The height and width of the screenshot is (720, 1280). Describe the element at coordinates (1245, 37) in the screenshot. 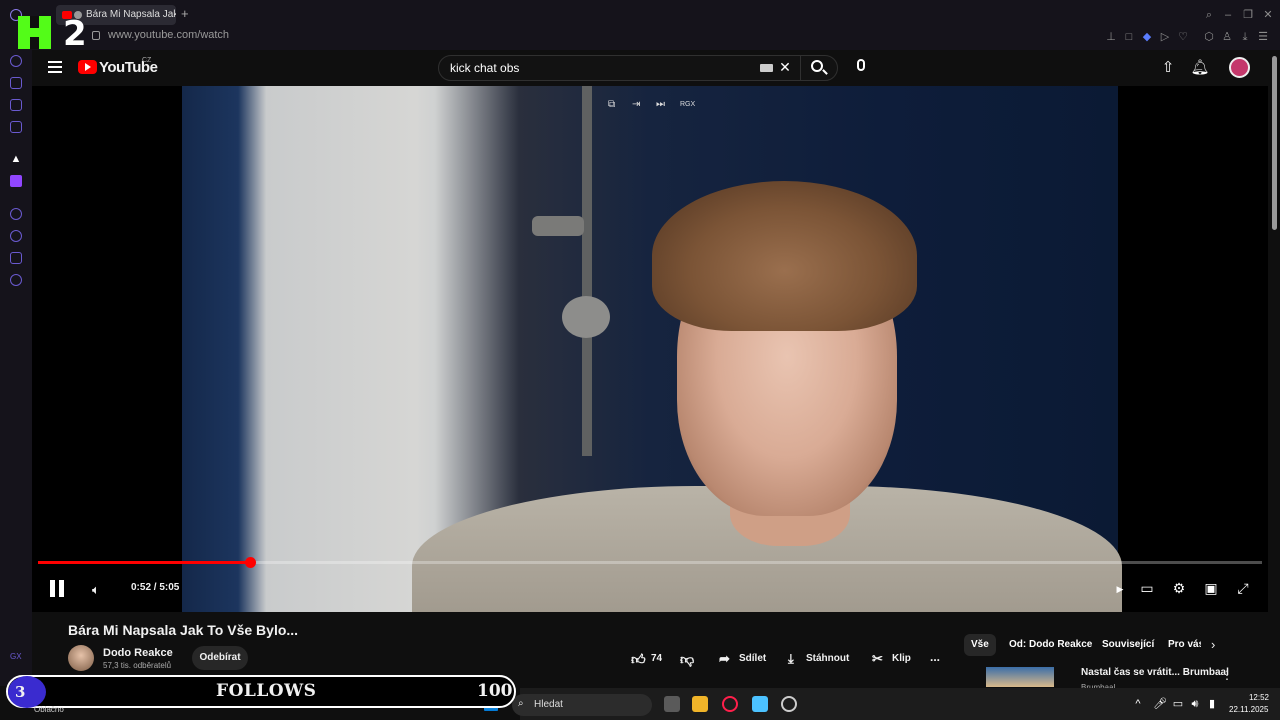

I see `download-browser-icon: ⤓` at that location.